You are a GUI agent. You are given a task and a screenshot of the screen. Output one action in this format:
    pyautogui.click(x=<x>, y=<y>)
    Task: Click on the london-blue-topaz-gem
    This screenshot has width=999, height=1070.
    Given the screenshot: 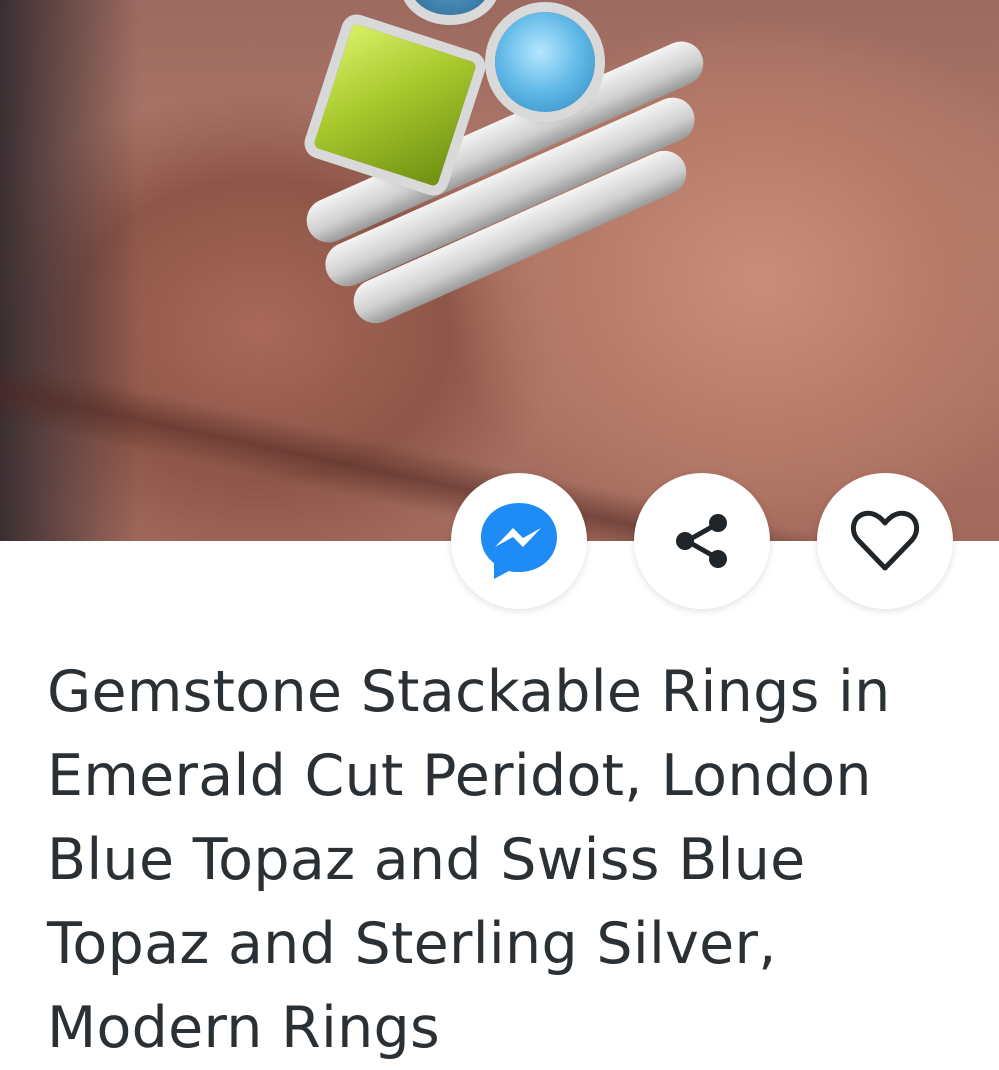 What is the action you would take?
    pyautogui.click(x=450, y=7)
    